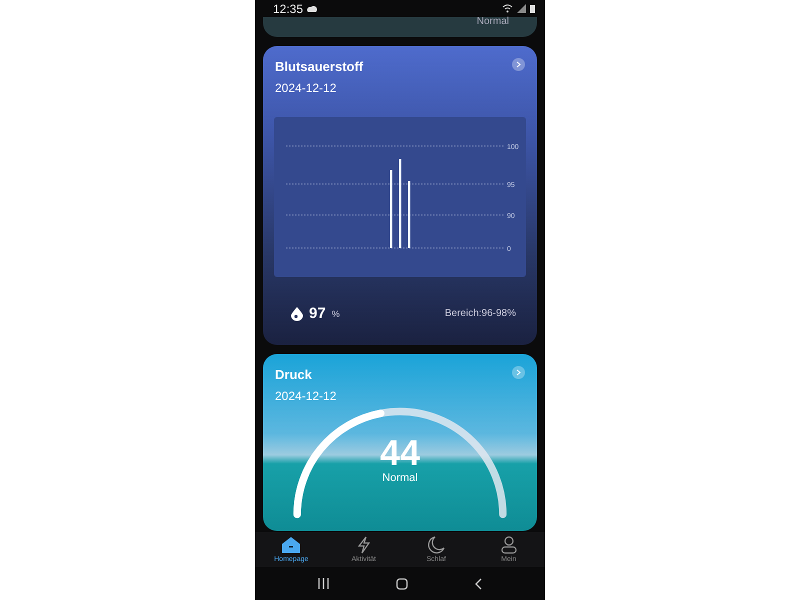 This screenshot has height=600, width=800. What do you see at coordinates (324, 583) in the screenshot?
I see `recent-apps-icon` at bounding box center [324, 583].